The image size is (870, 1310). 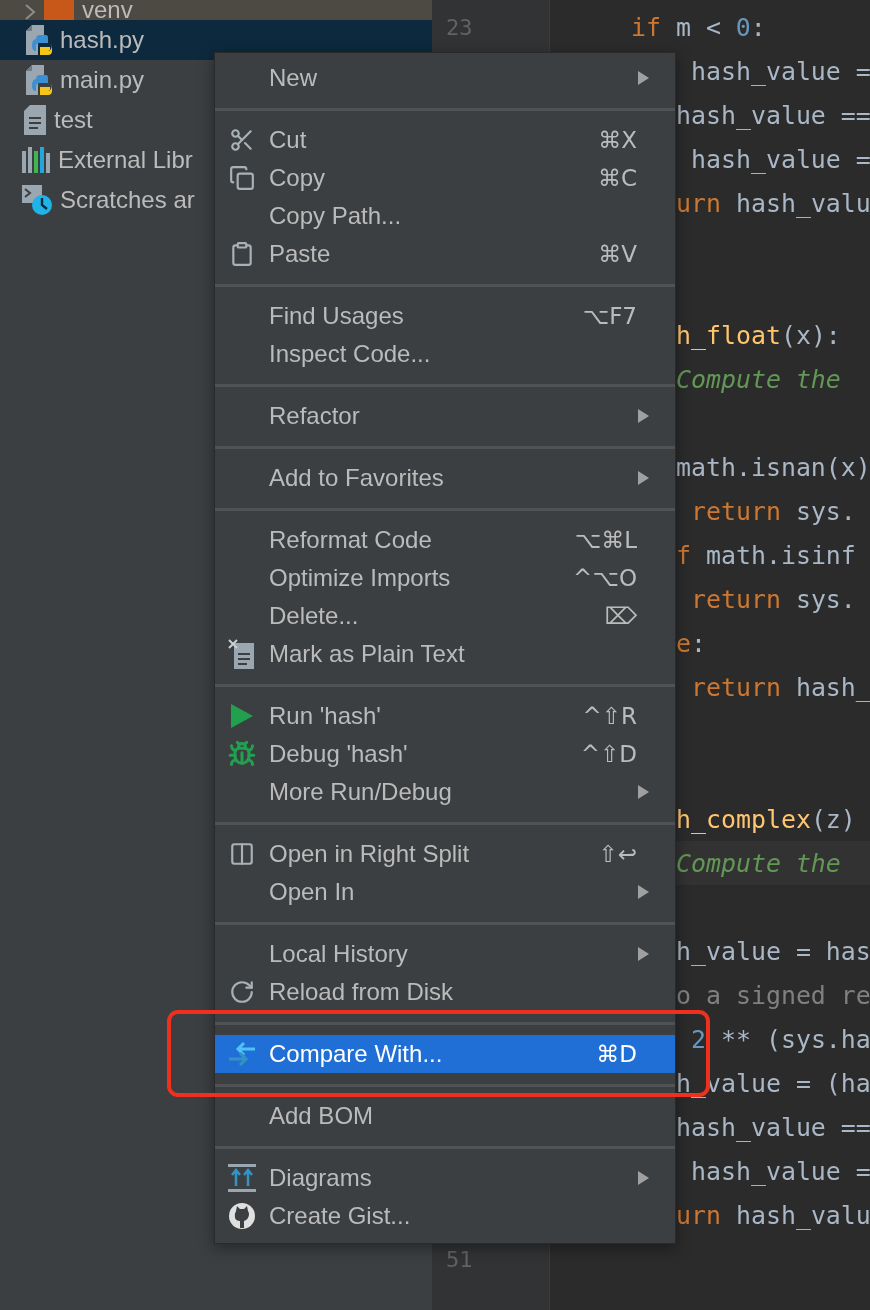 What do you see at coordinates (107, 10) in the screenshot?
I see `file-name: venv` at bounding box center [107, 10].